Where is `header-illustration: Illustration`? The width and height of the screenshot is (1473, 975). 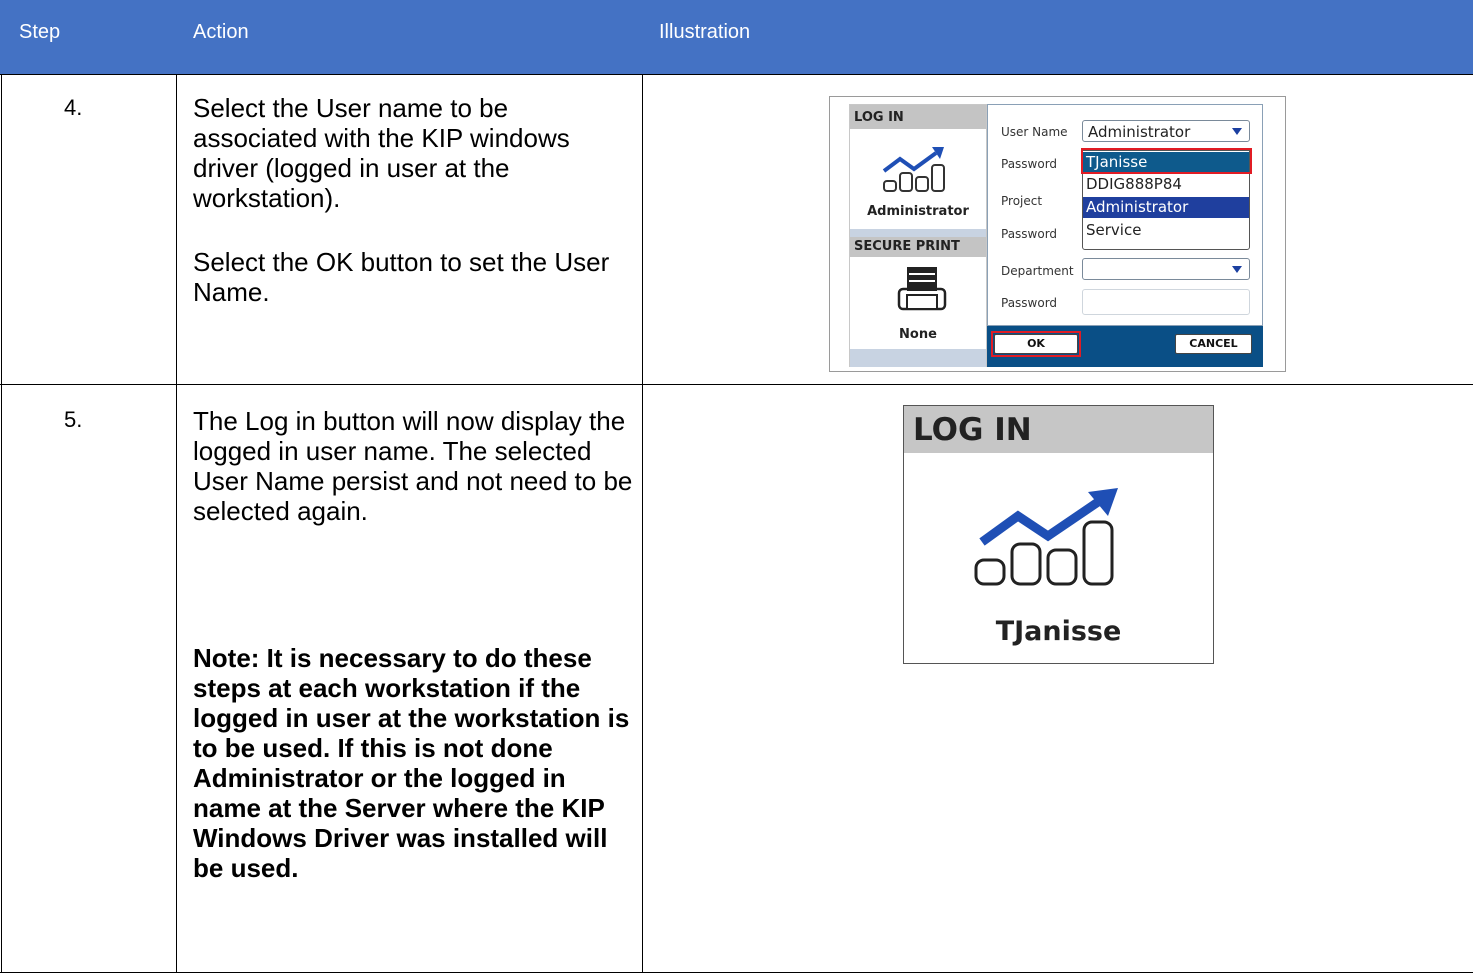
header-illustration: Illustration is located at coordinates (705, 32).